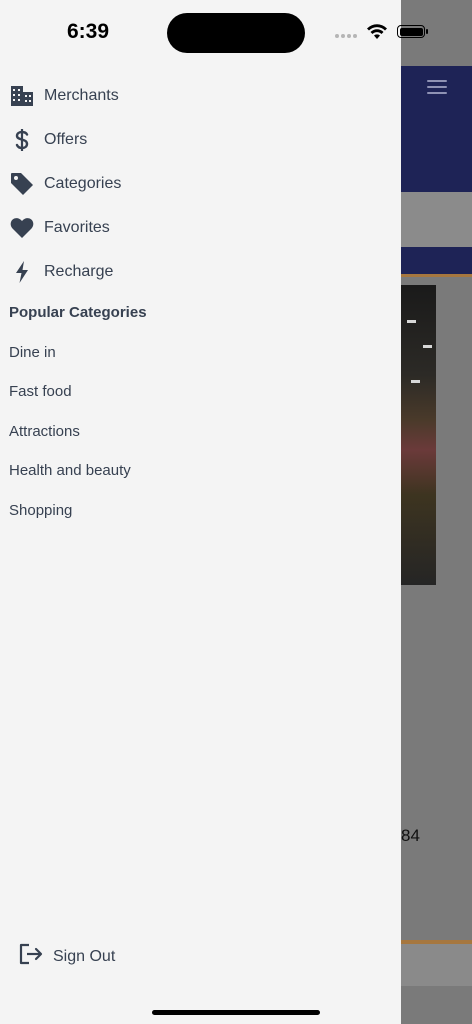 Image resolution: width=472 pixels, height=1024 pixels. Describe the element at coordinates (88, 31) in the screenshot. I see `status-time: 6:39` at that location.